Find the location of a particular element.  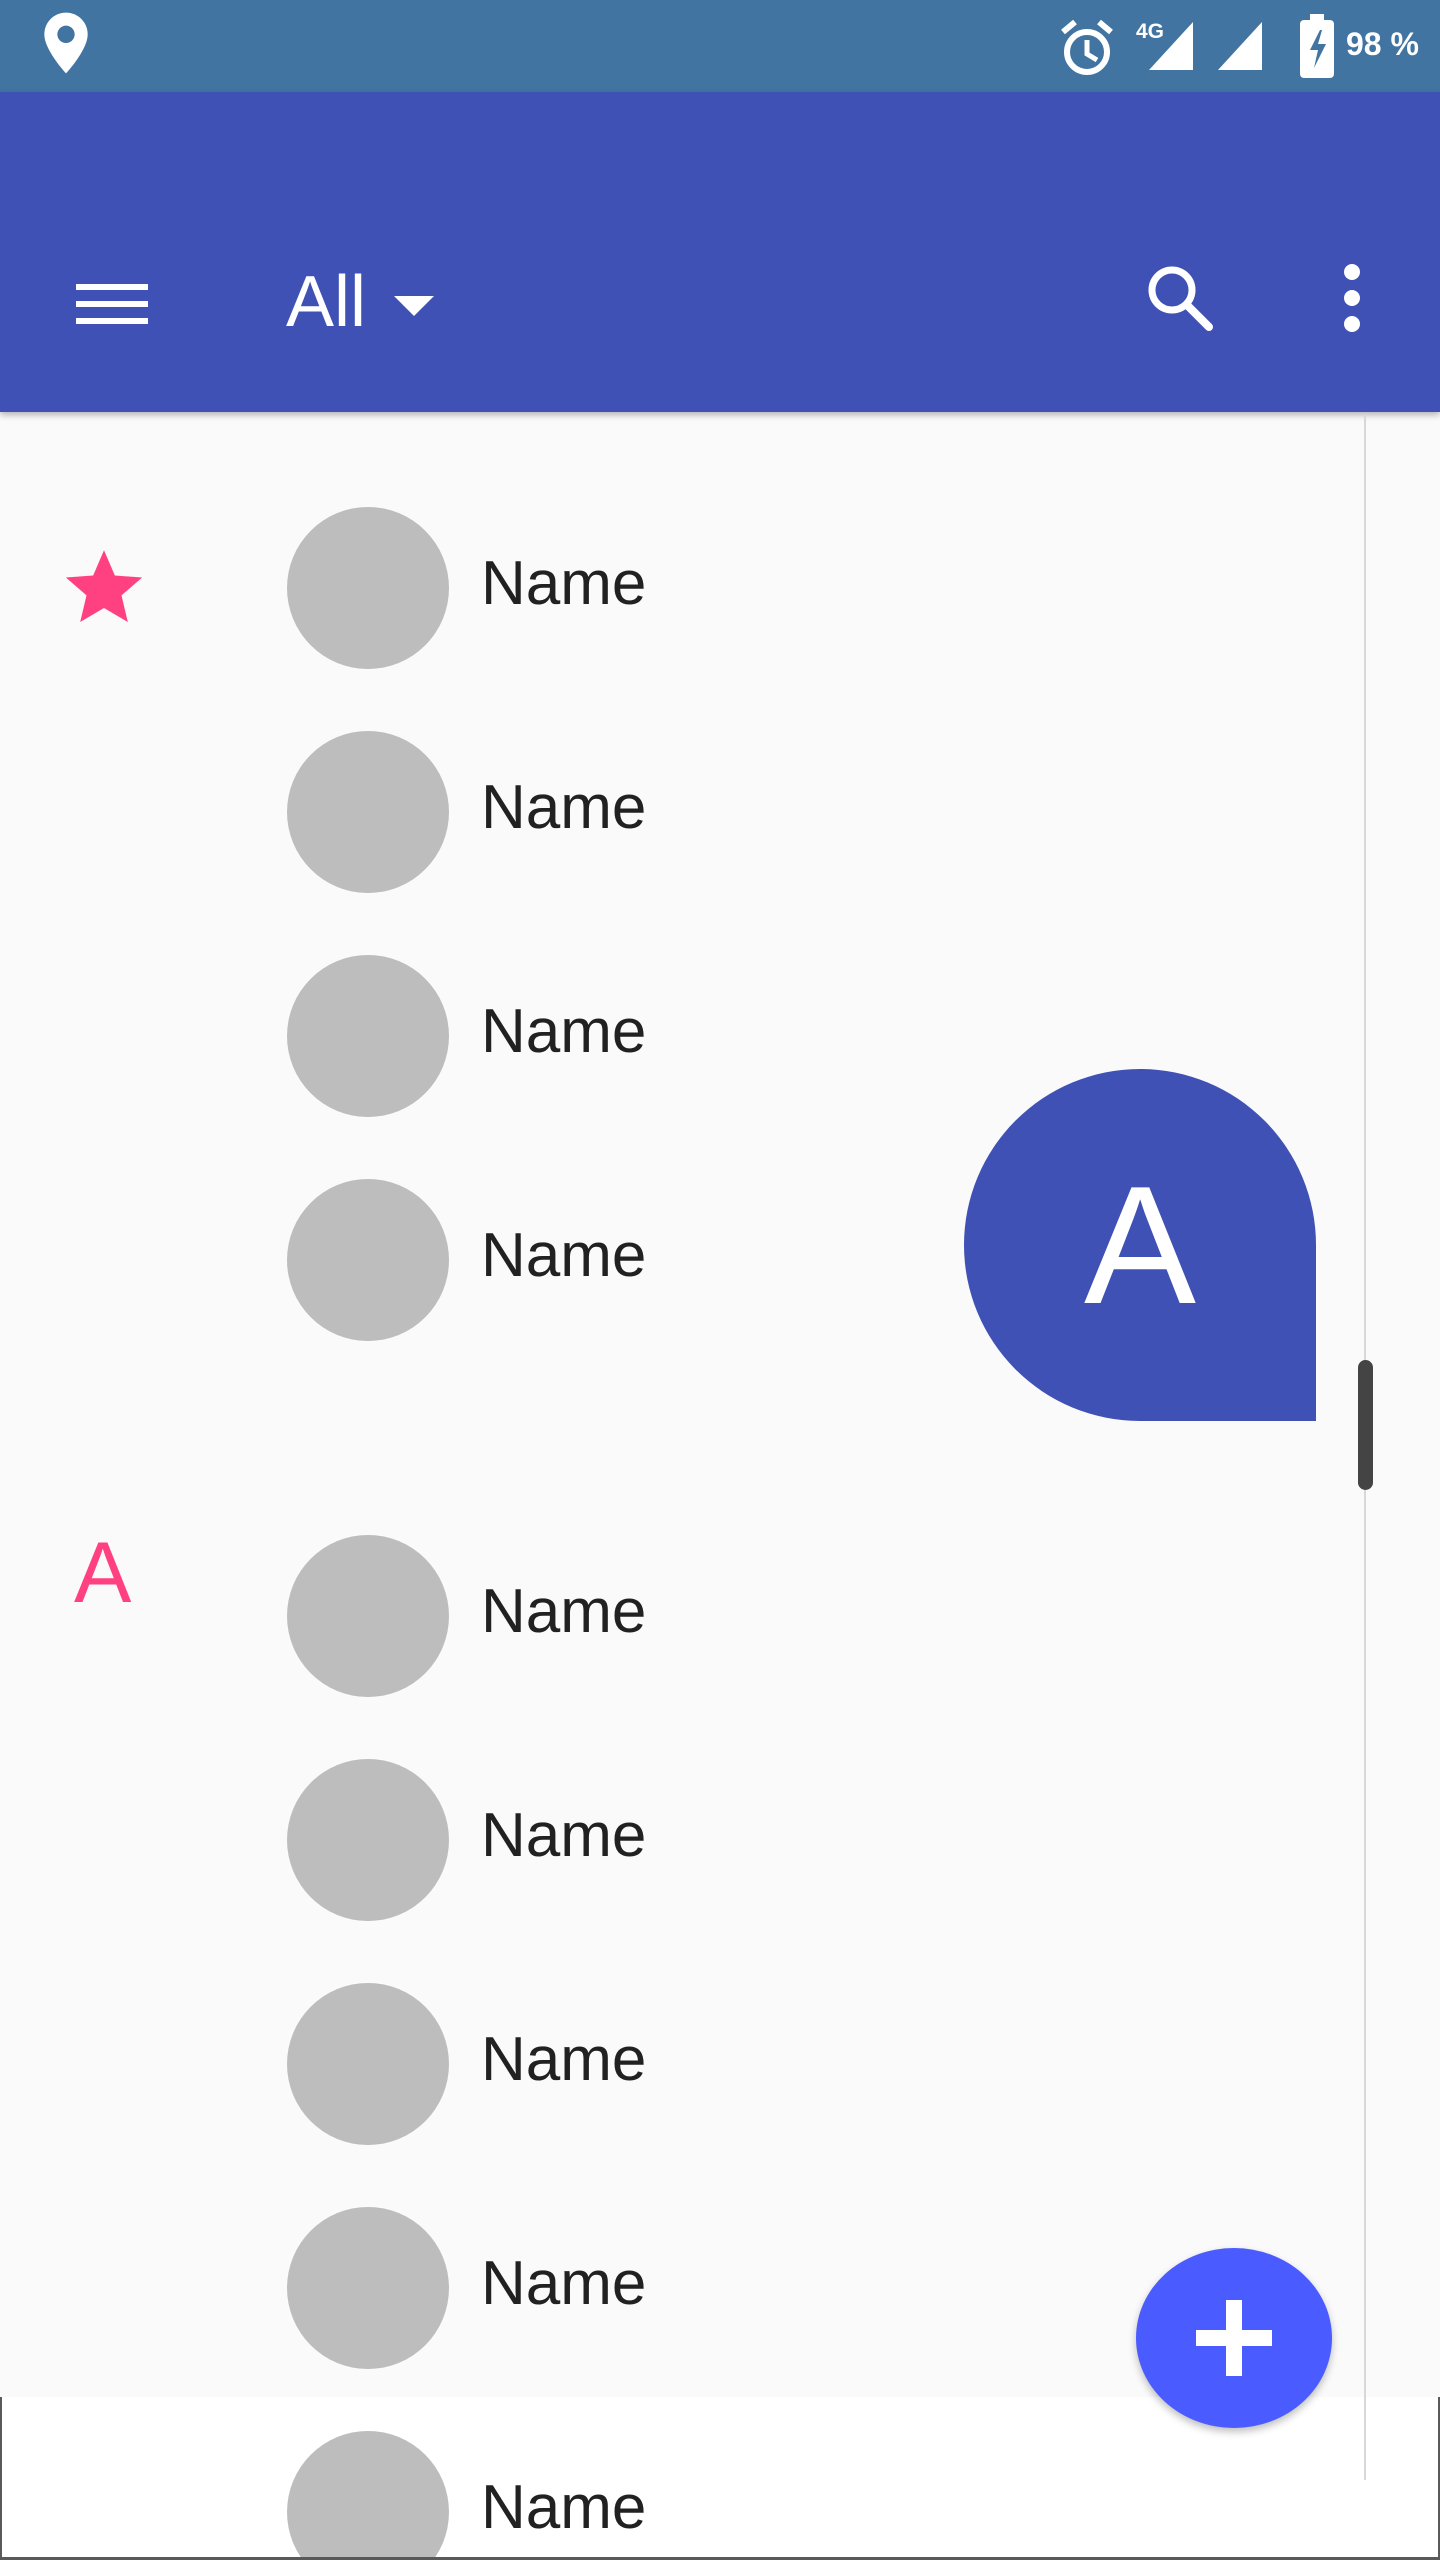

plus-icon is located at coordinates (1234, 2338).